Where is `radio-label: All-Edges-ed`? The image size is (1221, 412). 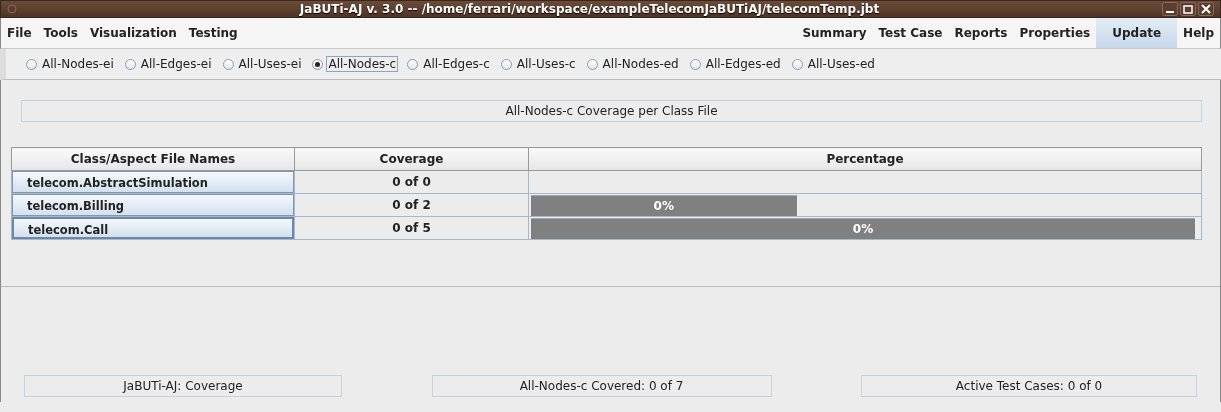 radio-label: All-Edges-ed is located at coordinates (743, 64).